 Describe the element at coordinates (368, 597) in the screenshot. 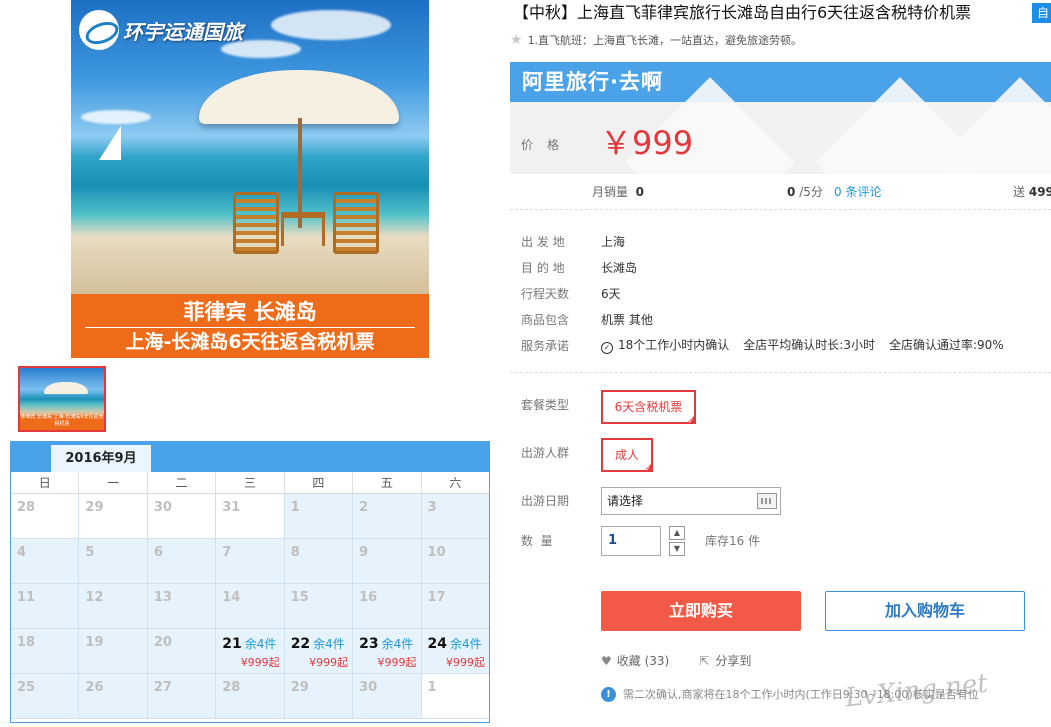

I see `day-number: 16` at that location.